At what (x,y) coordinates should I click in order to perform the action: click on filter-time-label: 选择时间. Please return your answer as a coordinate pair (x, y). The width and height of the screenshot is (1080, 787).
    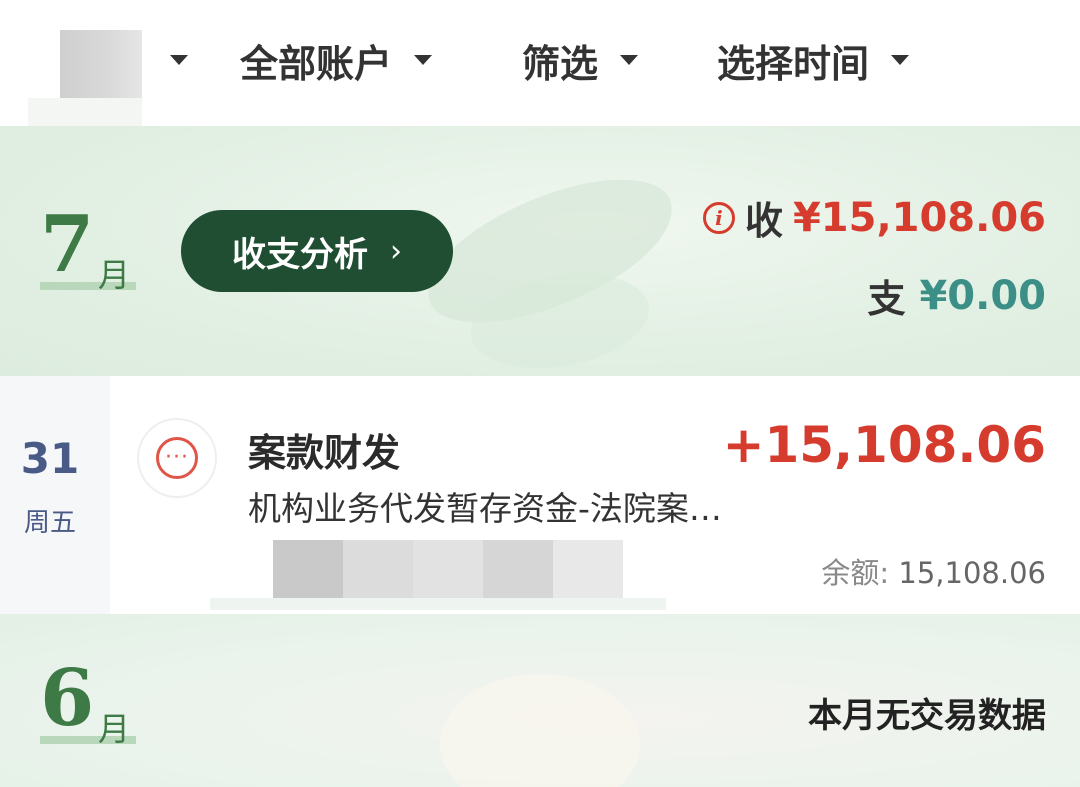
    Looking at the image, I should click on (793, 63).